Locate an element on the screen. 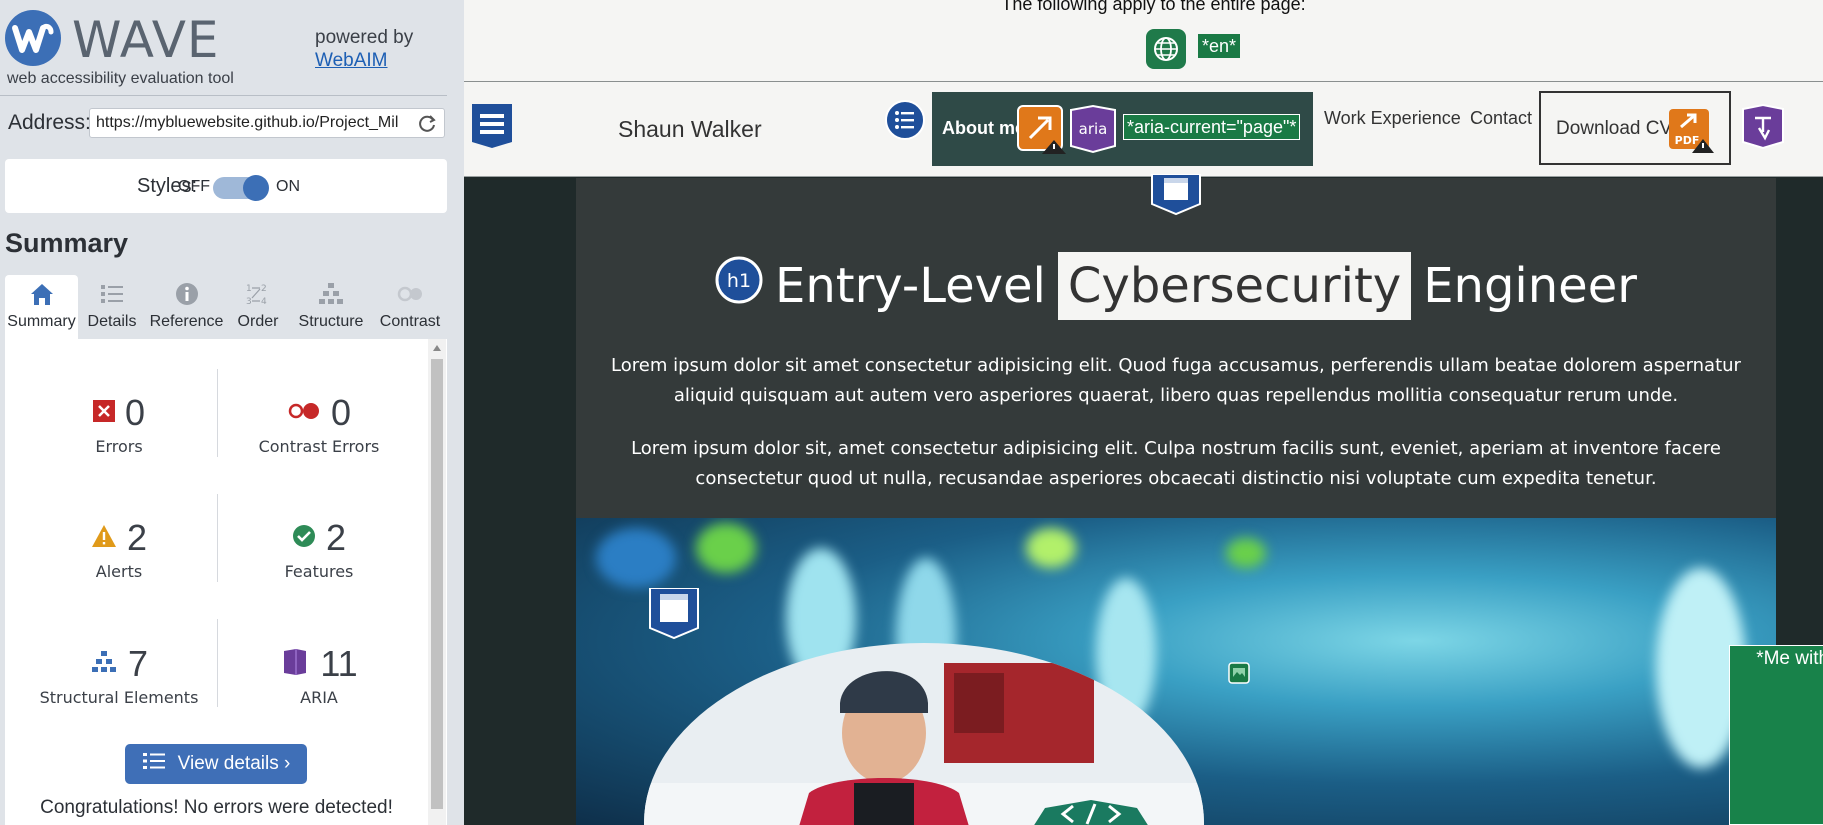 This screenshot has height=825, width=1823. contrast-errors-label: Contrast Errors is located at coordinates (319, 446).